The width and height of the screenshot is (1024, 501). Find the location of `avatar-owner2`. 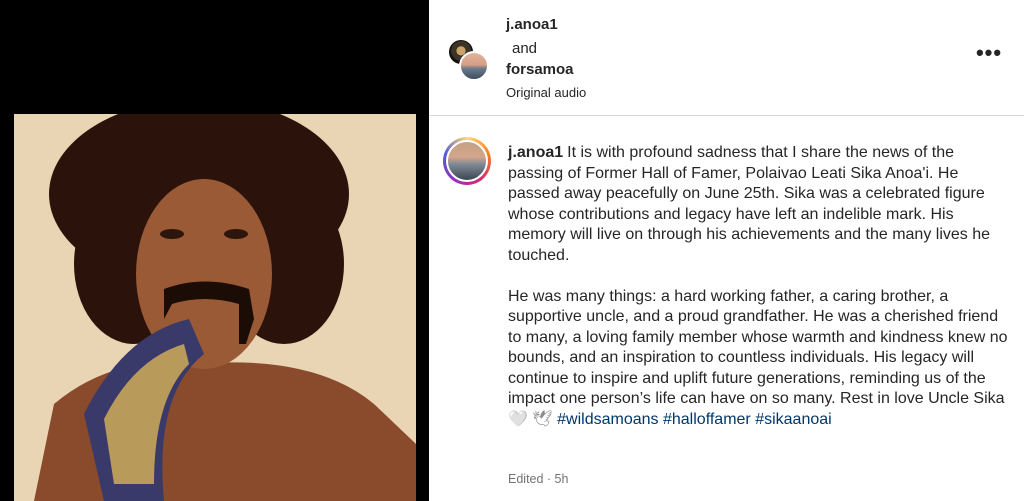

avatar-owner2 is located at coordinates (474, 66).